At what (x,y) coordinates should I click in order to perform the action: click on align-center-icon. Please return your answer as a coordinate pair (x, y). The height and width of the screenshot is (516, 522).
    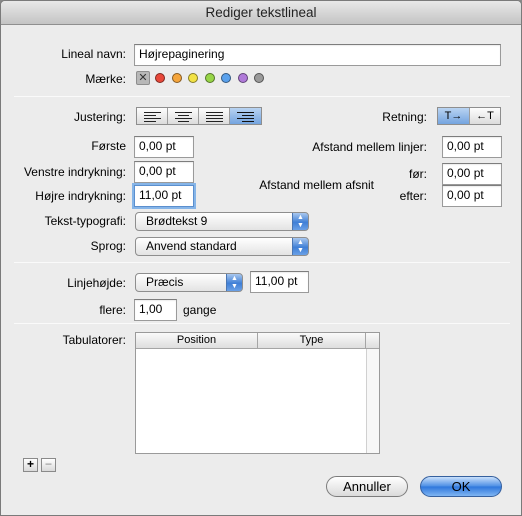
    Looking at the image, I should click on (183, 117).